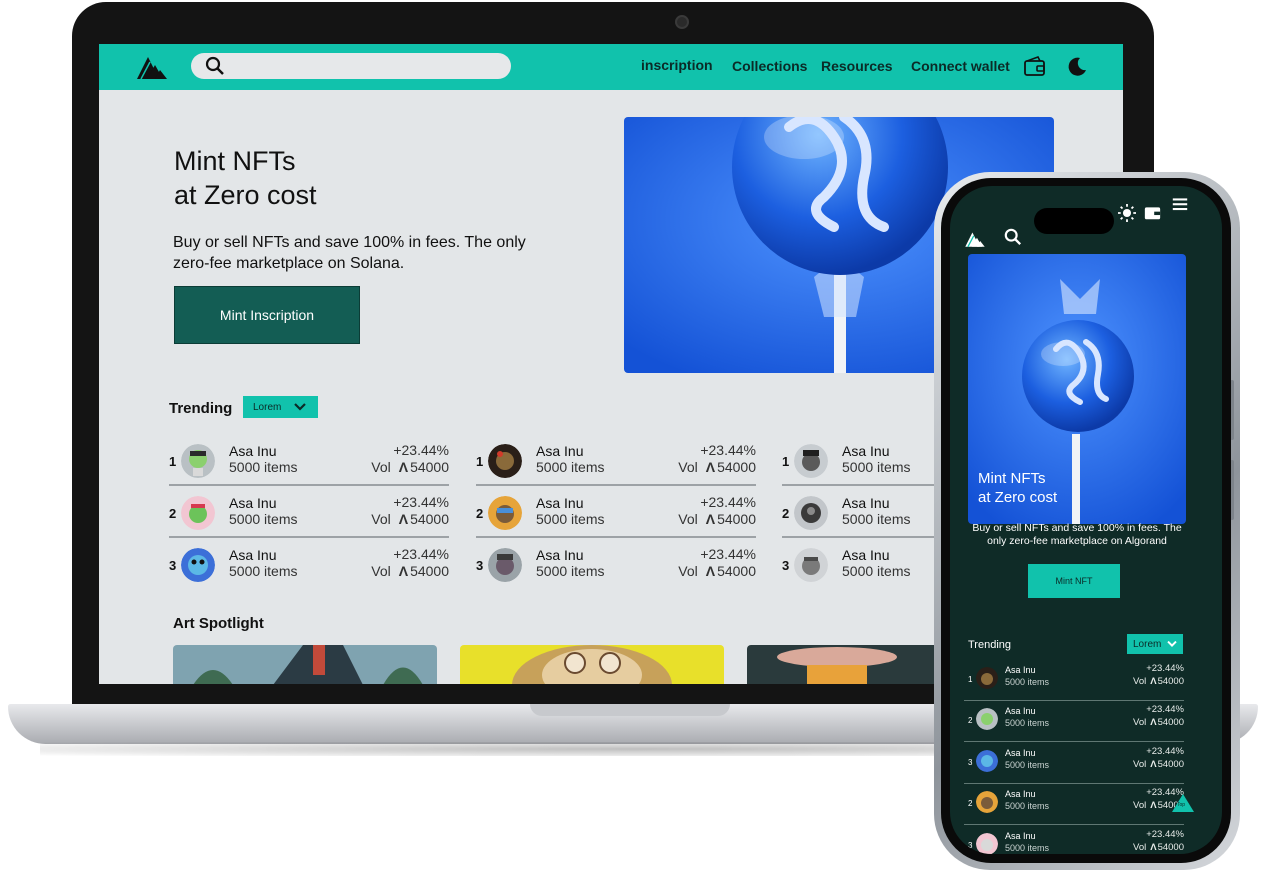  I want to click on nav-link-inscription: inscription, so click(677, 65).